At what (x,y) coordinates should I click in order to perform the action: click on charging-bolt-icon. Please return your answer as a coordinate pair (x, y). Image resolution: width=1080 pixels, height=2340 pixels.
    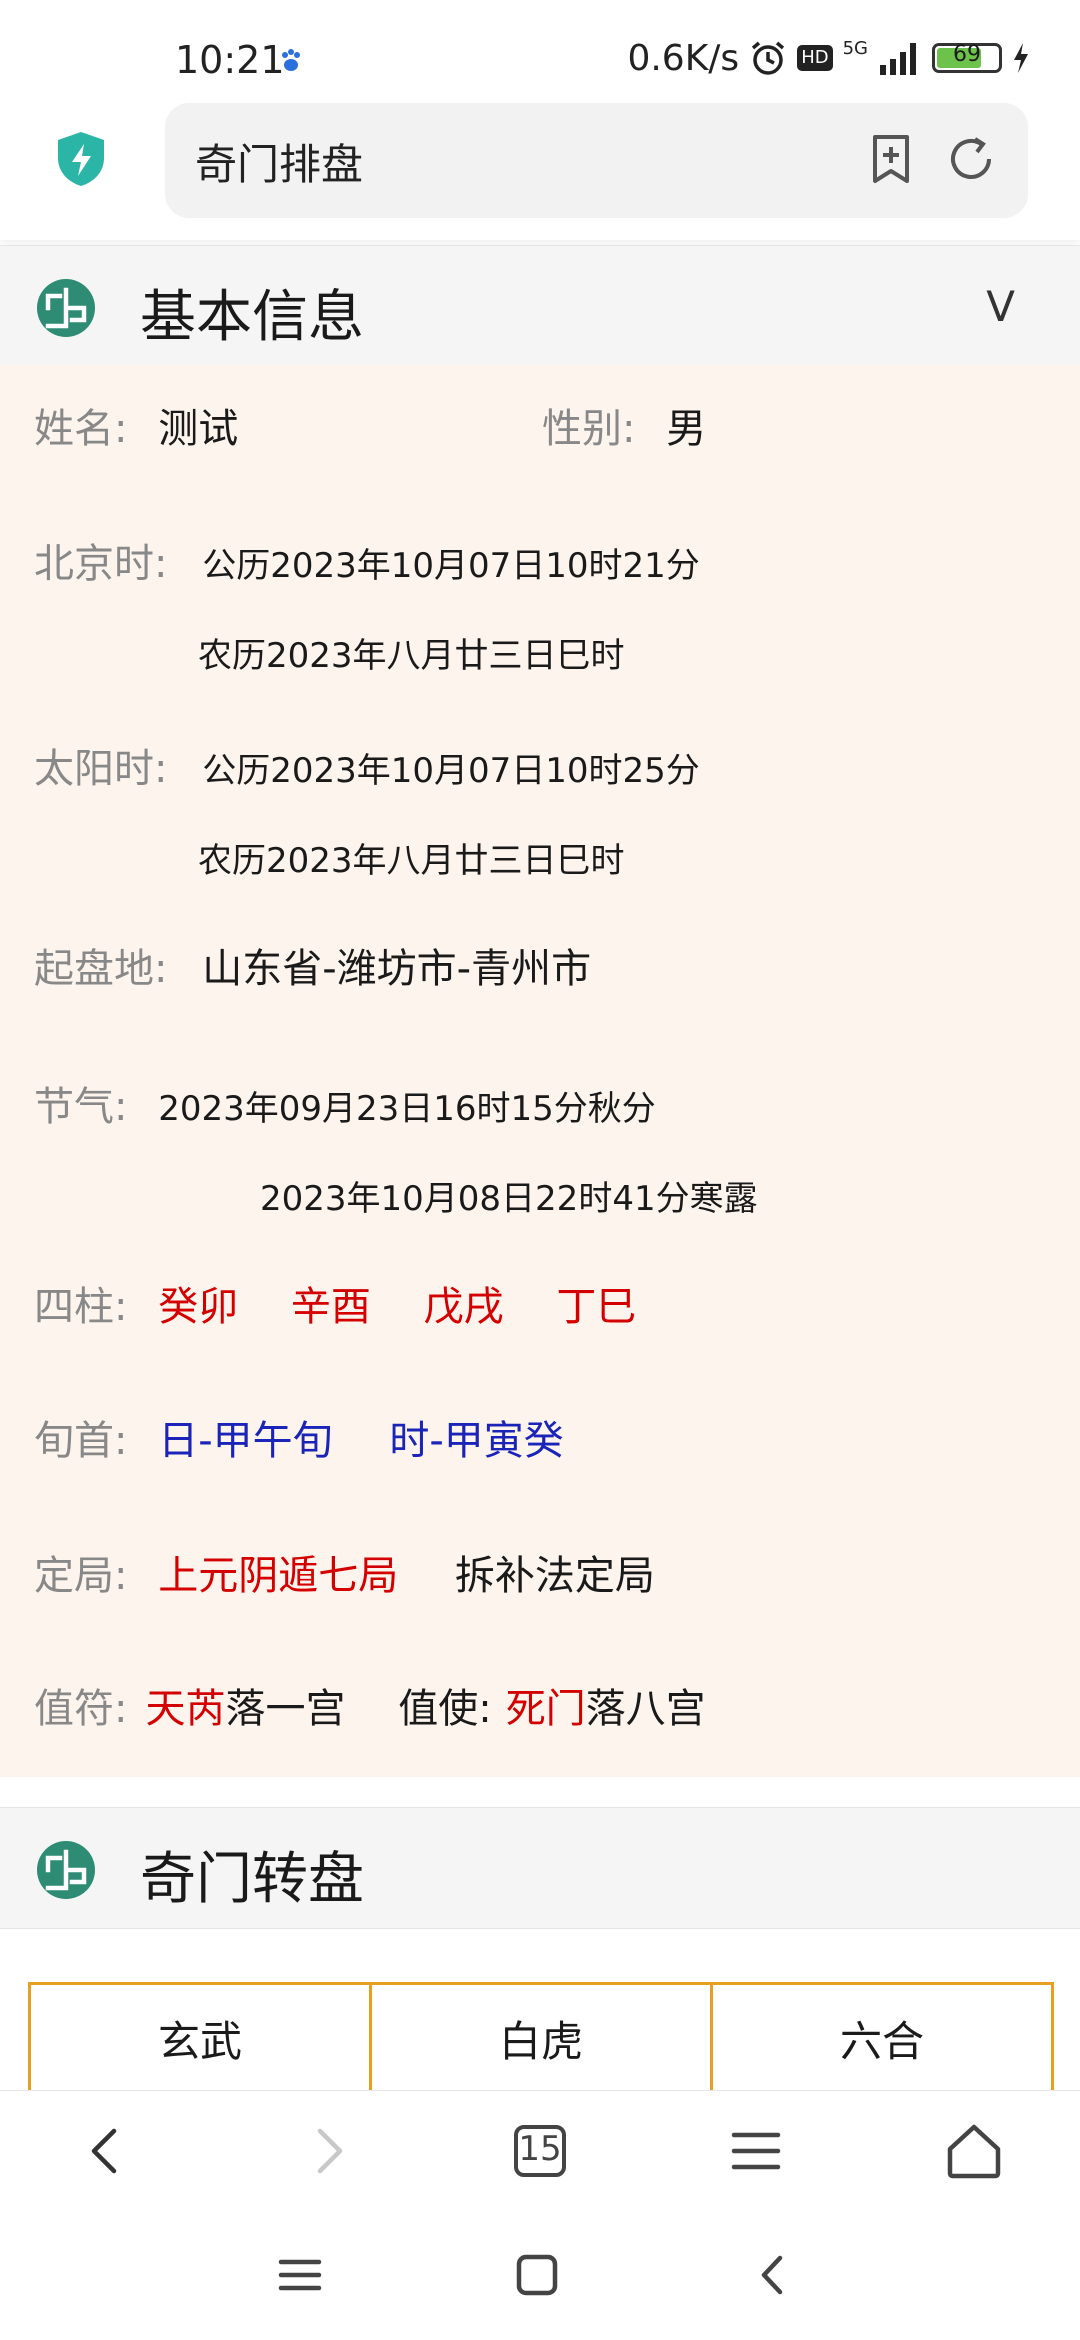
    Looking at the image, I should click on (1021, 58).